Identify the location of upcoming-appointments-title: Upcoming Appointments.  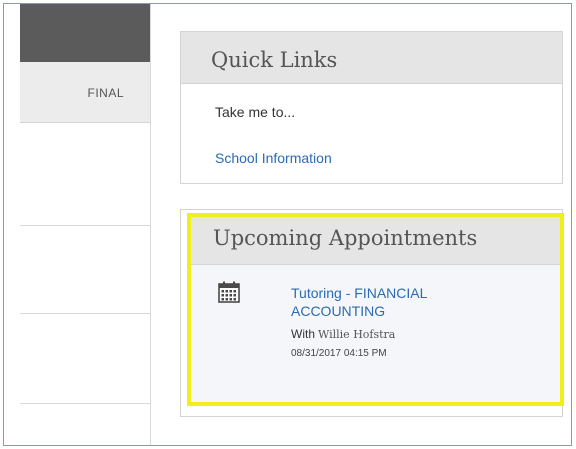
(375, 241).